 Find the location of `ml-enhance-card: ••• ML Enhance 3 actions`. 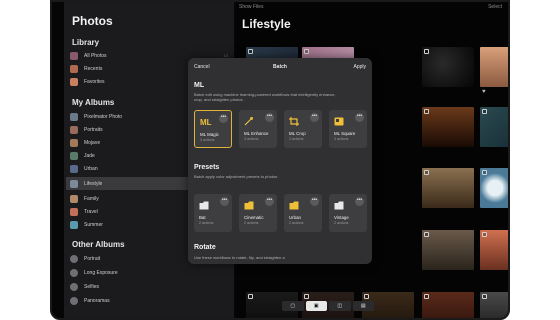

ml-enhance-card: ••• ML Enhance 3 actions is located at coordinates (258, 129).